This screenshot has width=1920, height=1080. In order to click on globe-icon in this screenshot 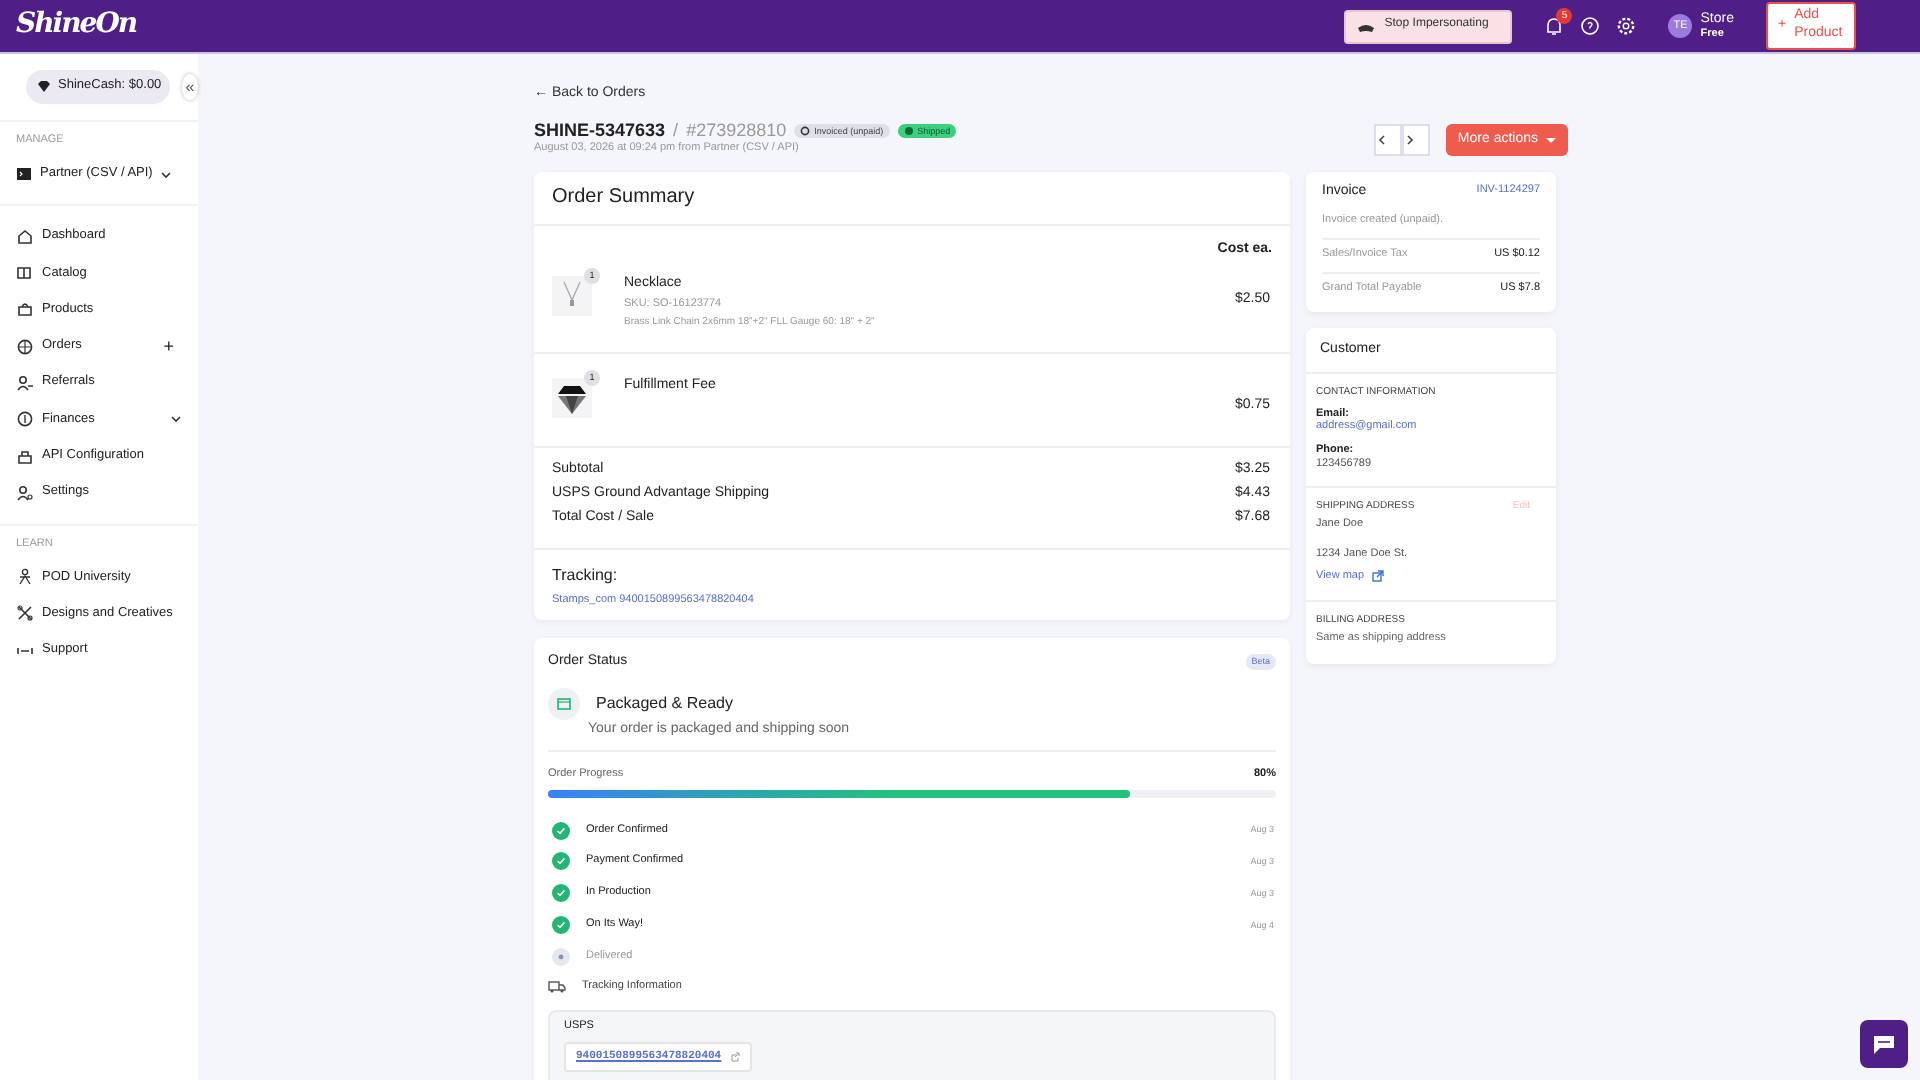, I will do `click(25, 346)`.